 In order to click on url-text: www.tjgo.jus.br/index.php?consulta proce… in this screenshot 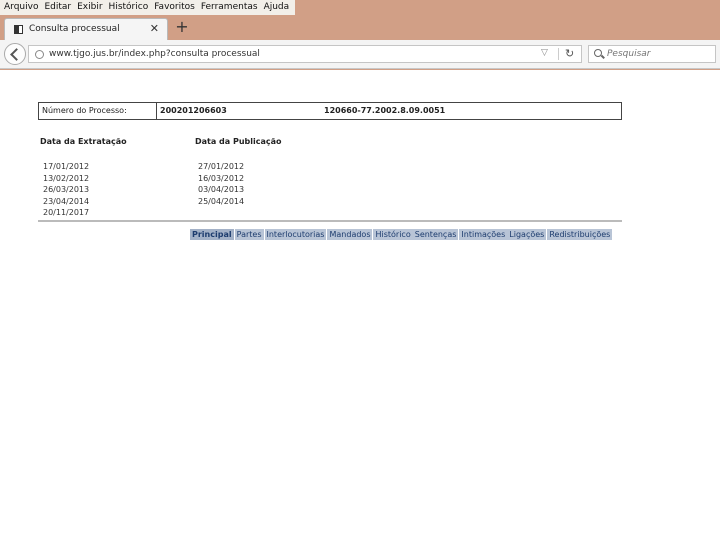, I will do `click(154, 54)`.